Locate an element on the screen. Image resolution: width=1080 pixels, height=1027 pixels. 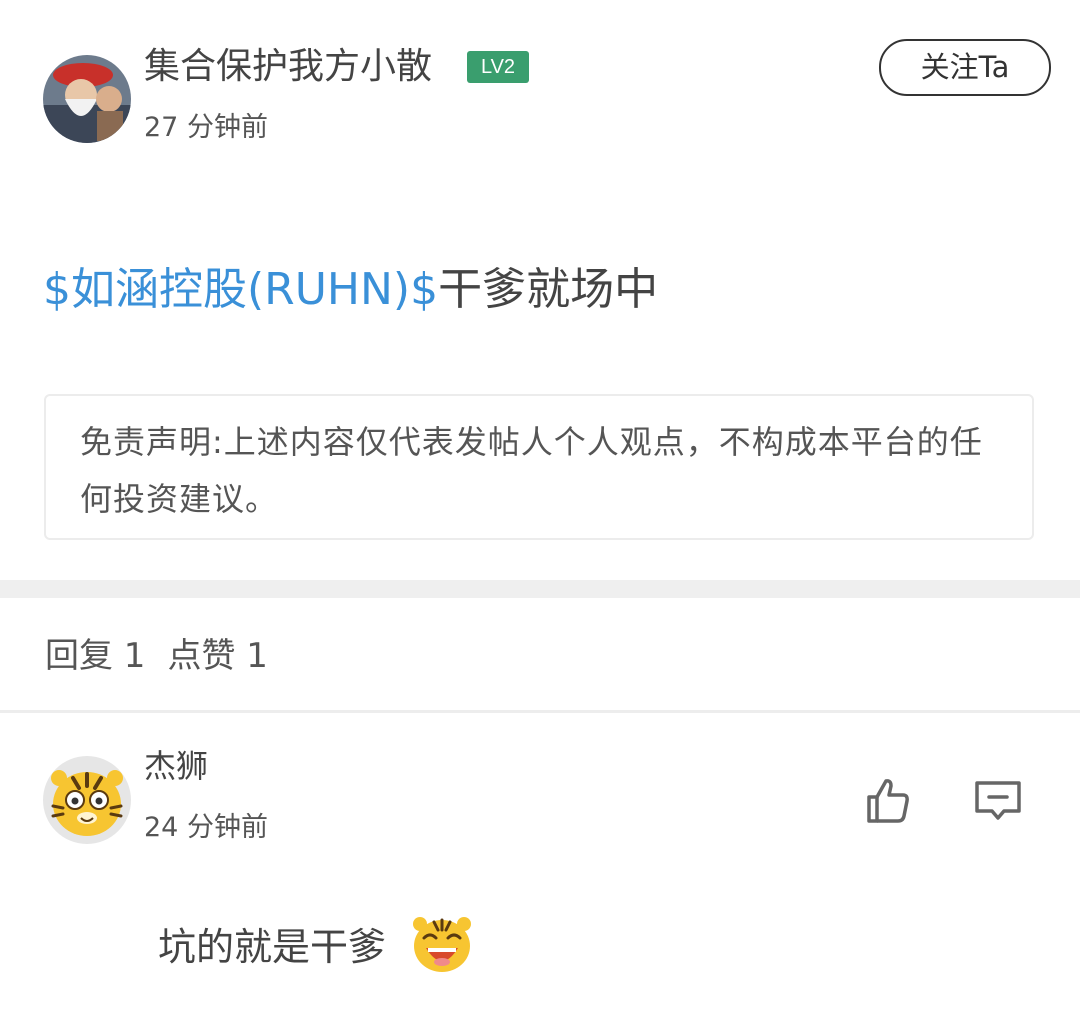
like-count: 点赞 1 is located at coordinates (217, 656).